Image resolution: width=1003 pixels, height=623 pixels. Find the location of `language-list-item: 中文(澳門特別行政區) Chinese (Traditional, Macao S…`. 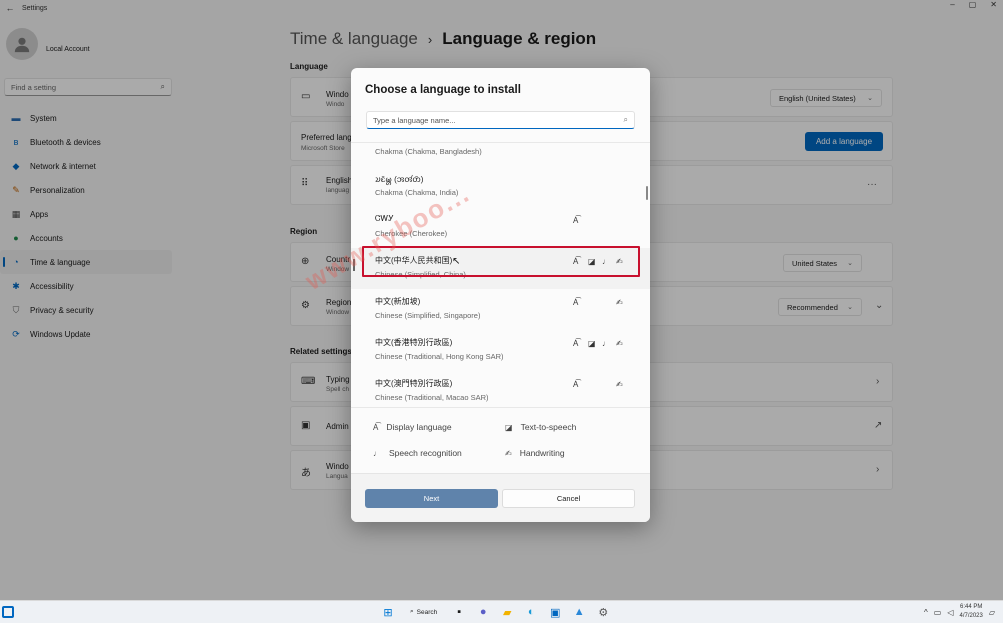

language-list-item: 中文(澳門特別行政區) Chinese (Traditional, Macao S… is located at coordinates (500, 389).